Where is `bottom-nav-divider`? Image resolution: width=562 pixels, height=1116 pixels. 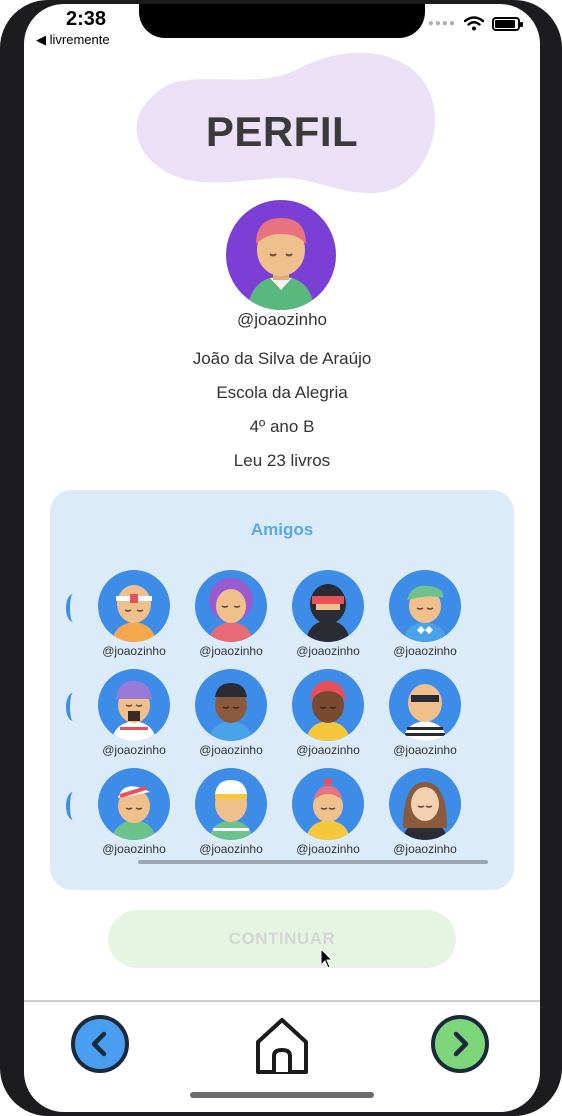 bottom-nav-divider is located at coordinates (282, 1001).